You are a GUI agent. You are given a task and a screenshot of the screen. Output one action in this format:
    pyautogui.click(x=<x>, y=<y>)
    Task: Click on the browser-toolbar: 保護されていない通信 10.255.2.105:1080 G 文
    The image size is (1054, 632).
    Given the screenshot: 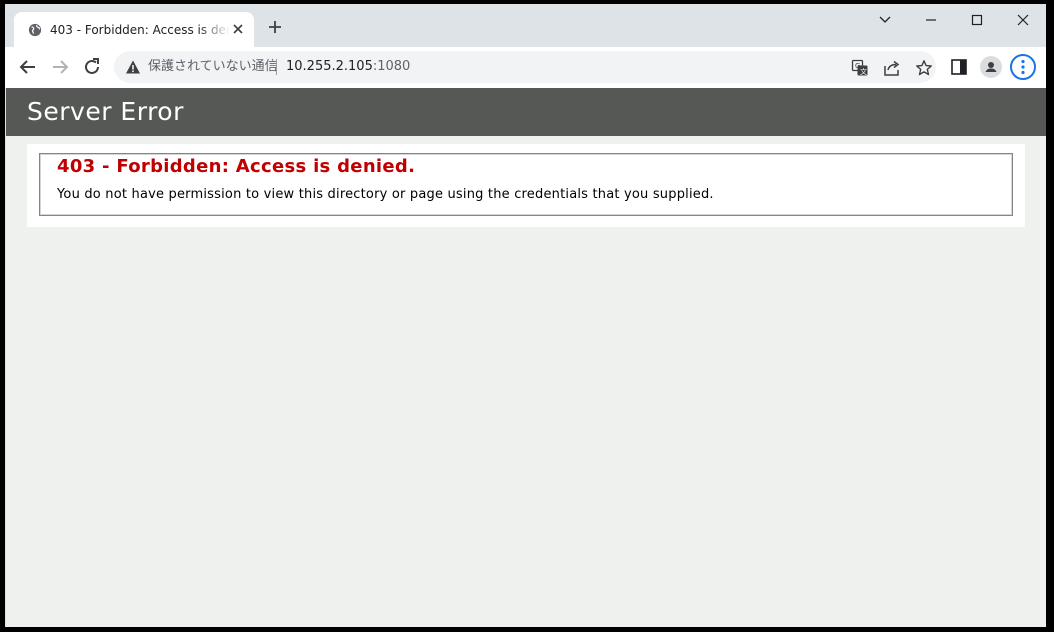 What is the action you would take?
    pyautogui.click(x=525, y=67)
    